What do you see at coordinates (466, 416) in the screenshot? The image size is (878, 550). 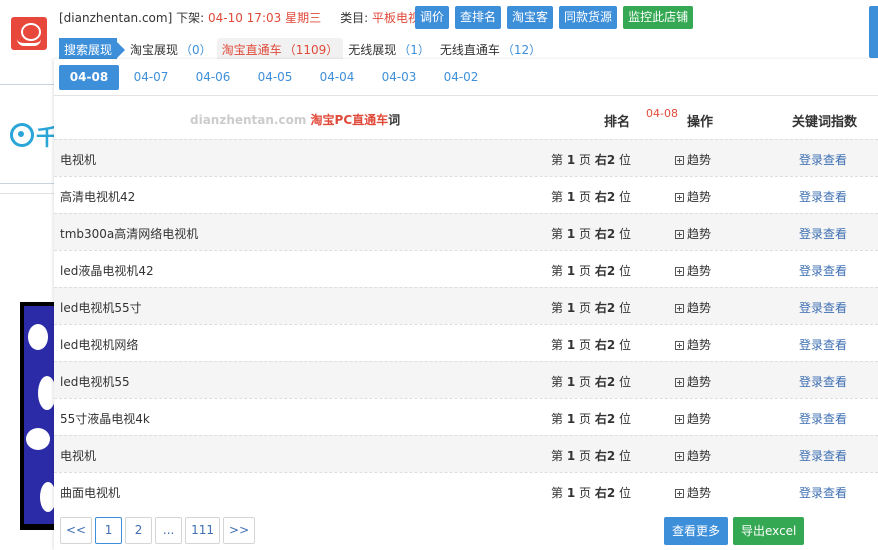 I see `table-row: 55寸液晶电视4k 第 1 页 右2 位 趋势 登录查看` at bounding box center [466, 416].